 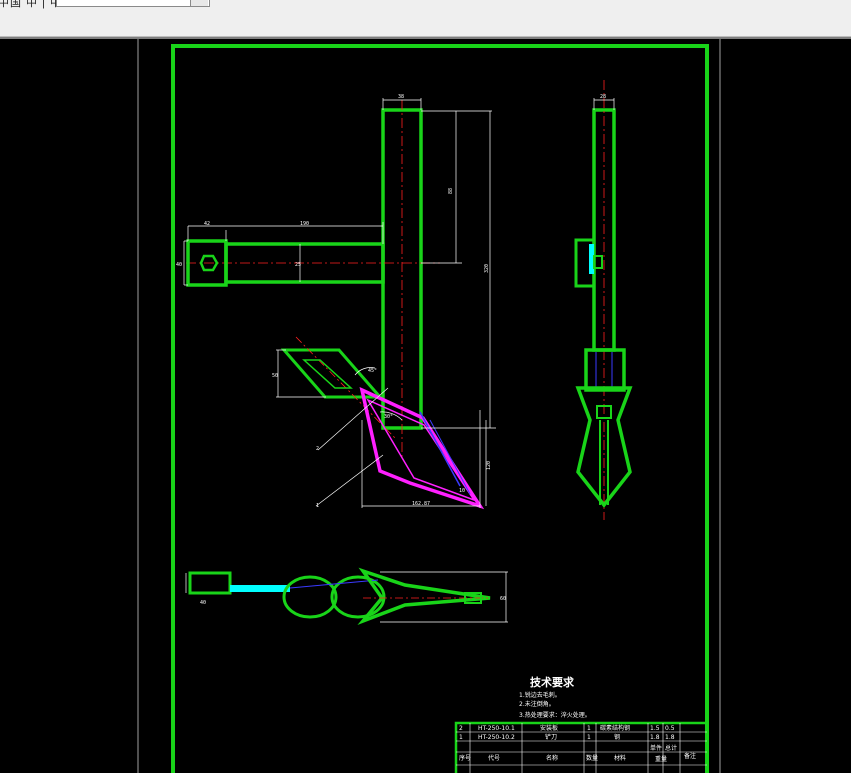 I want to click on dim-left-arm-length: 190, so click(x=304, y=224).